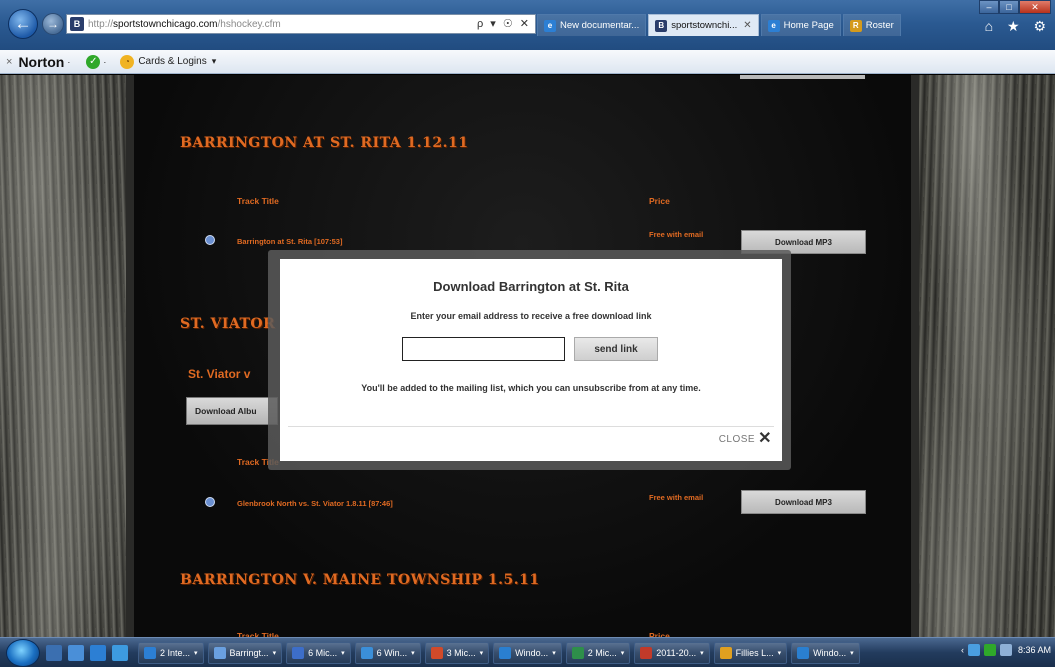 This screenshot has width=1055, height=667. Describe the element at coordinates (219, 374) in the screenshot. I see `album-label: St. Viator v` at that location.